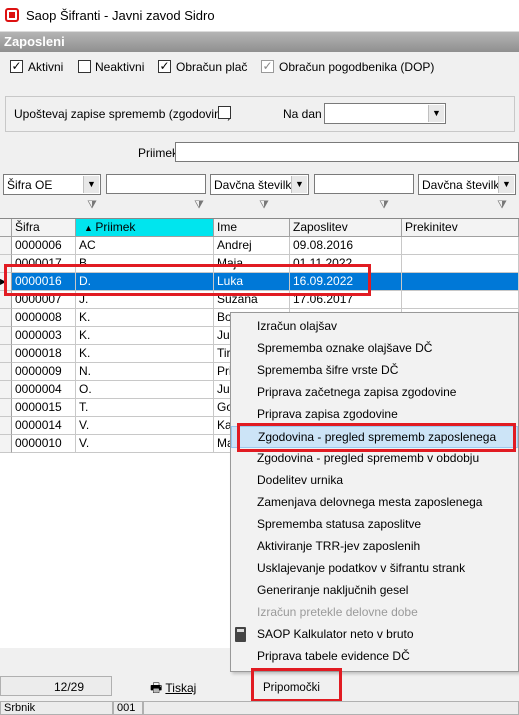  Describe the element at coordinates (368, 458) in the screenshot. I see `menu-item-label: Zgodovina - pregled sprememb v obdobju` at that location.